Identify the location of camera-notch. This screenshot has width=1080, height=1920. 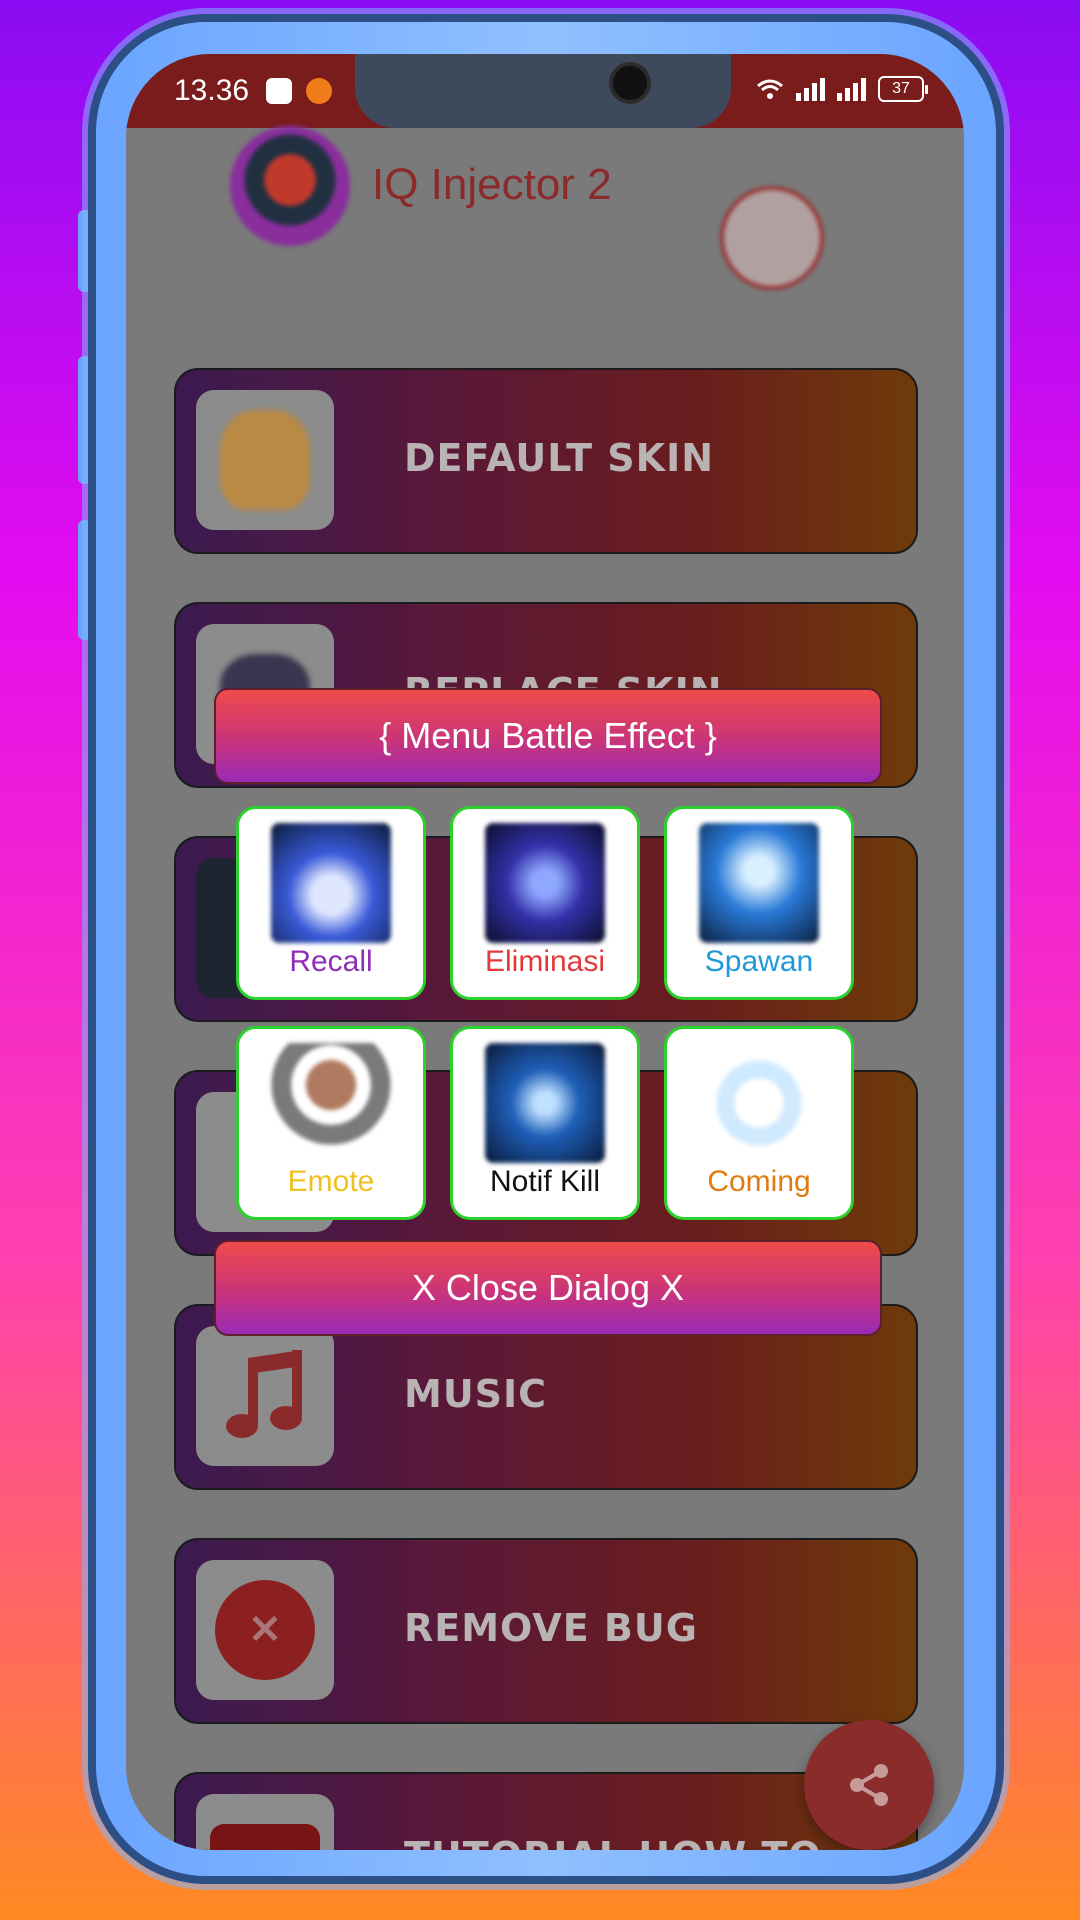
(543, 91).